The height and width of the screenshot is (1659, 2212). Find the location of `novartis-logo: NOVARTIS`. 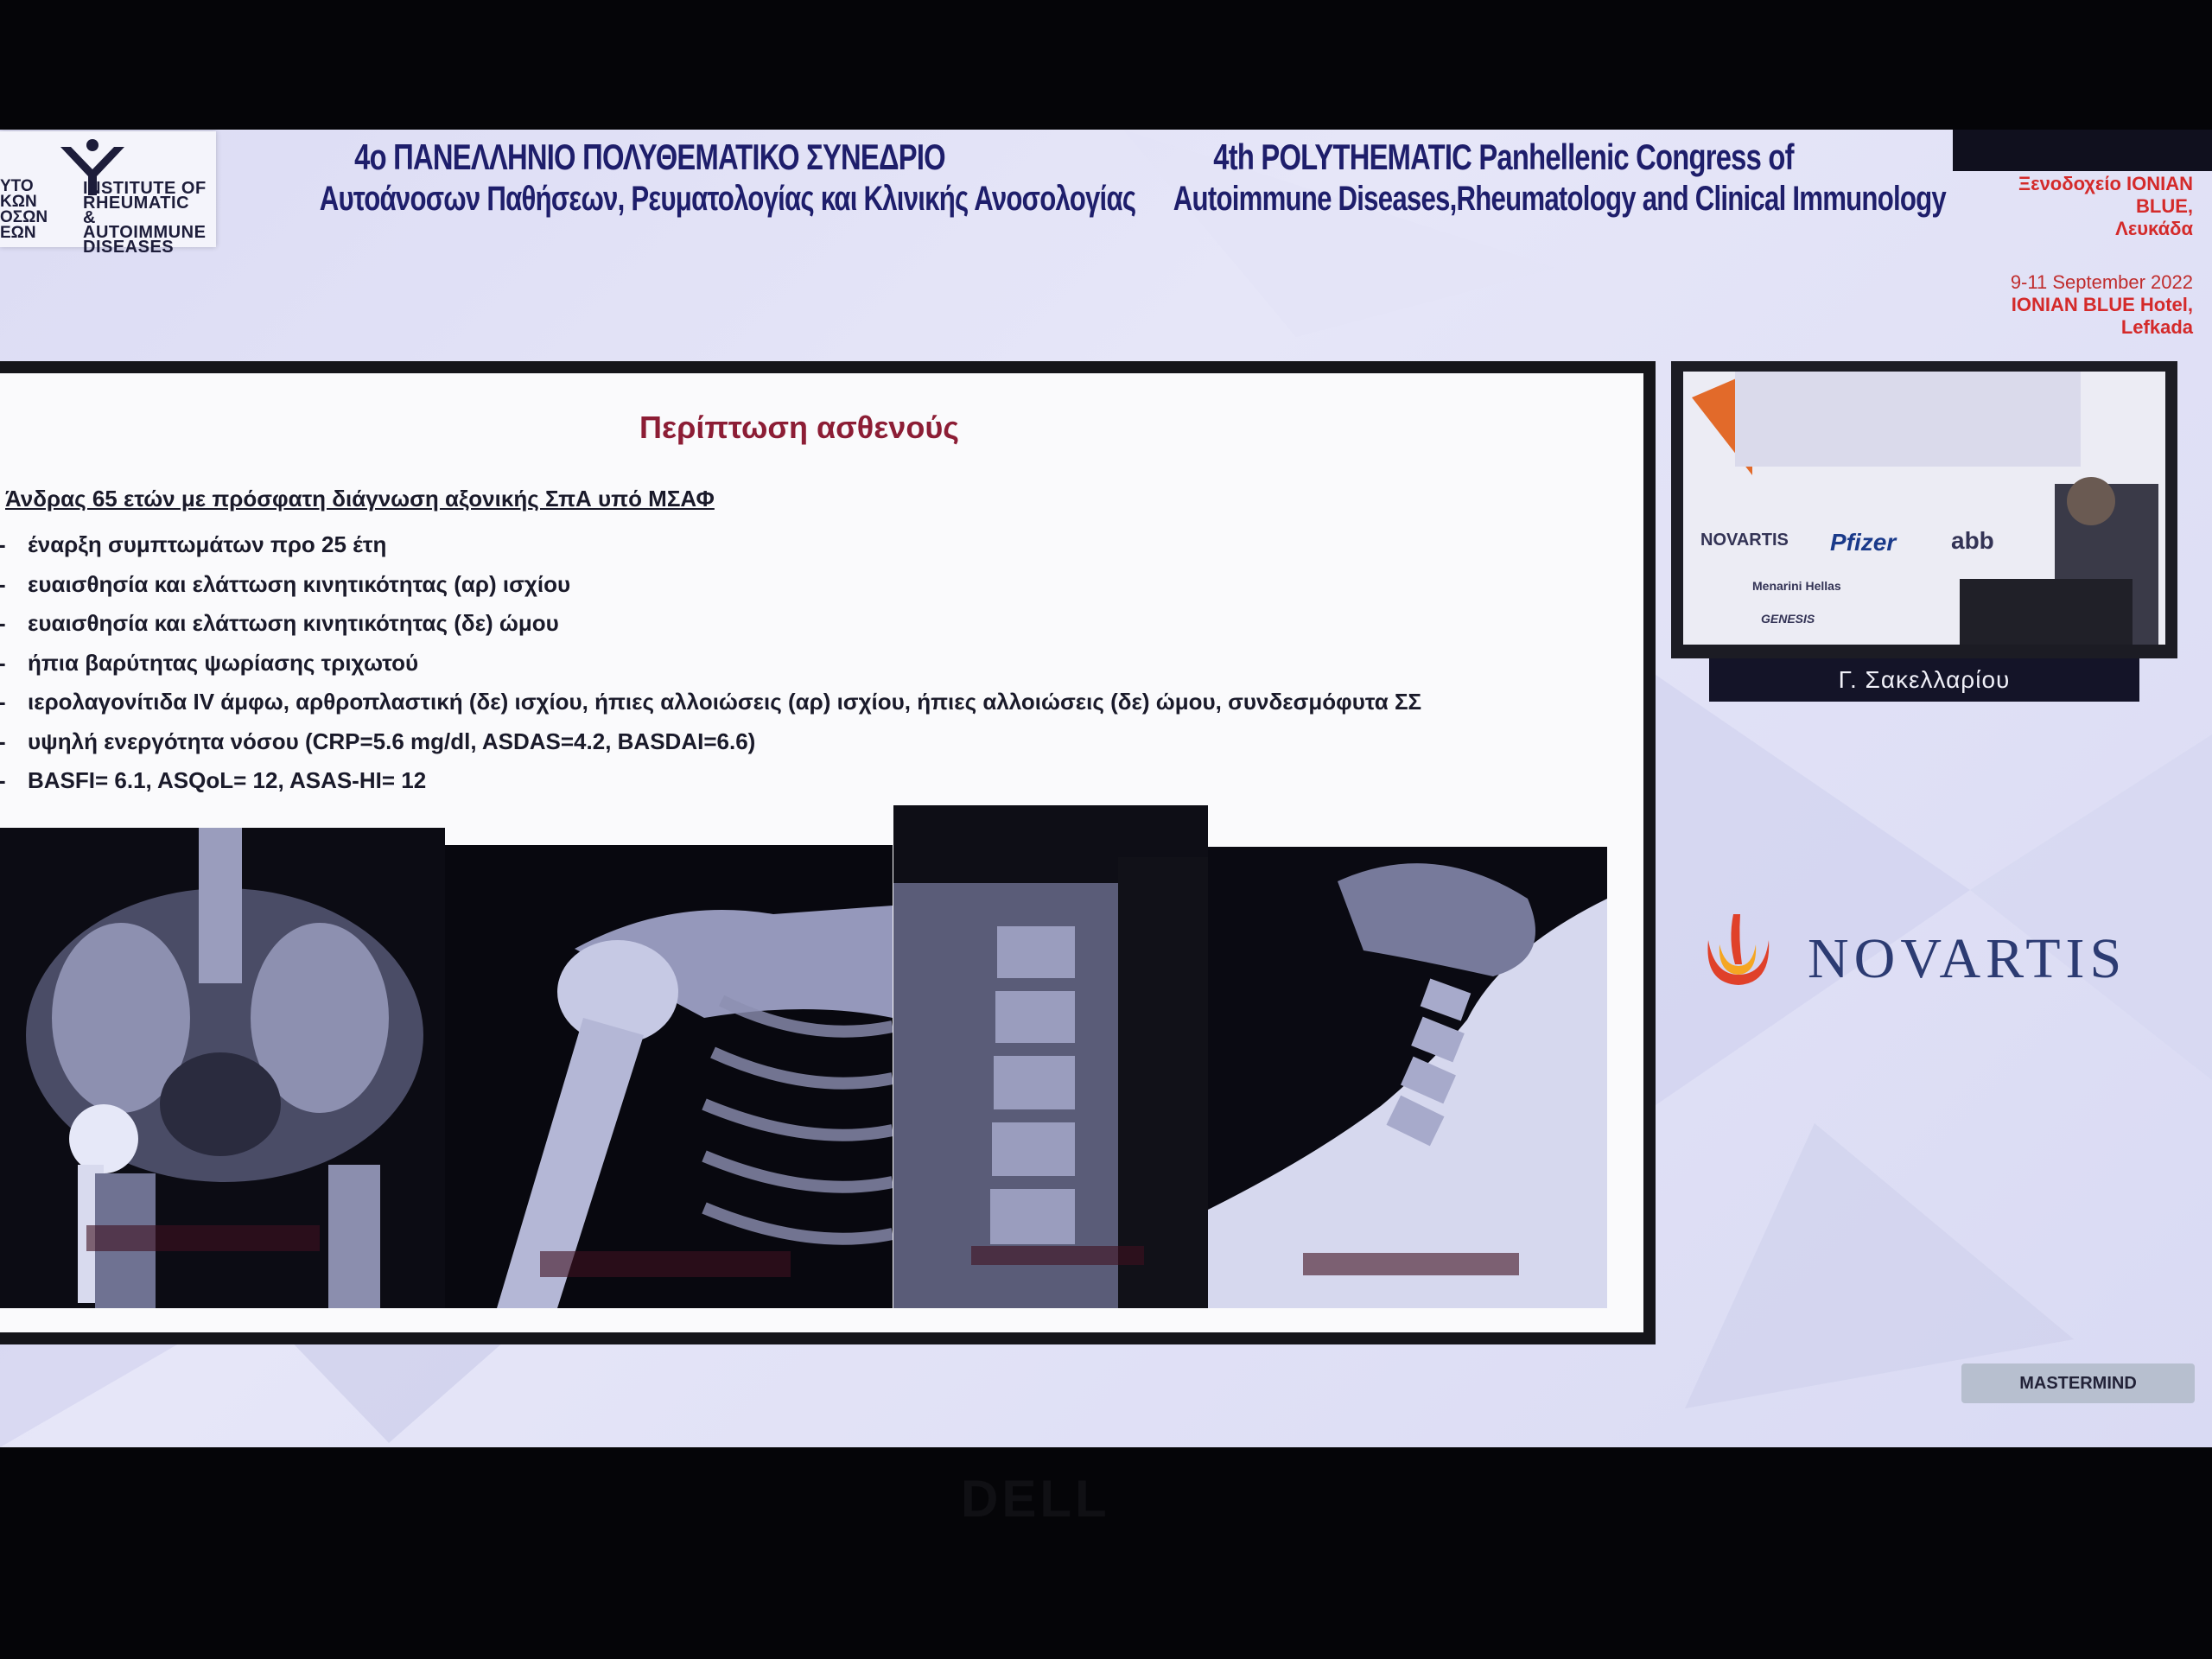

novartis-logo: NOVARTIS is located at coordinates (1937, 957).